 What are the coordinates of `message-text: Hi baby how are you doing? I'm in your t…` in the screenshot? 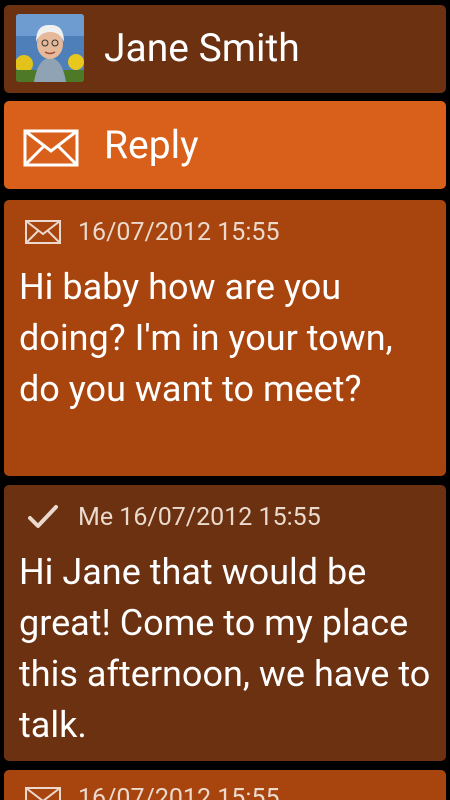 It's located at (206, 338).